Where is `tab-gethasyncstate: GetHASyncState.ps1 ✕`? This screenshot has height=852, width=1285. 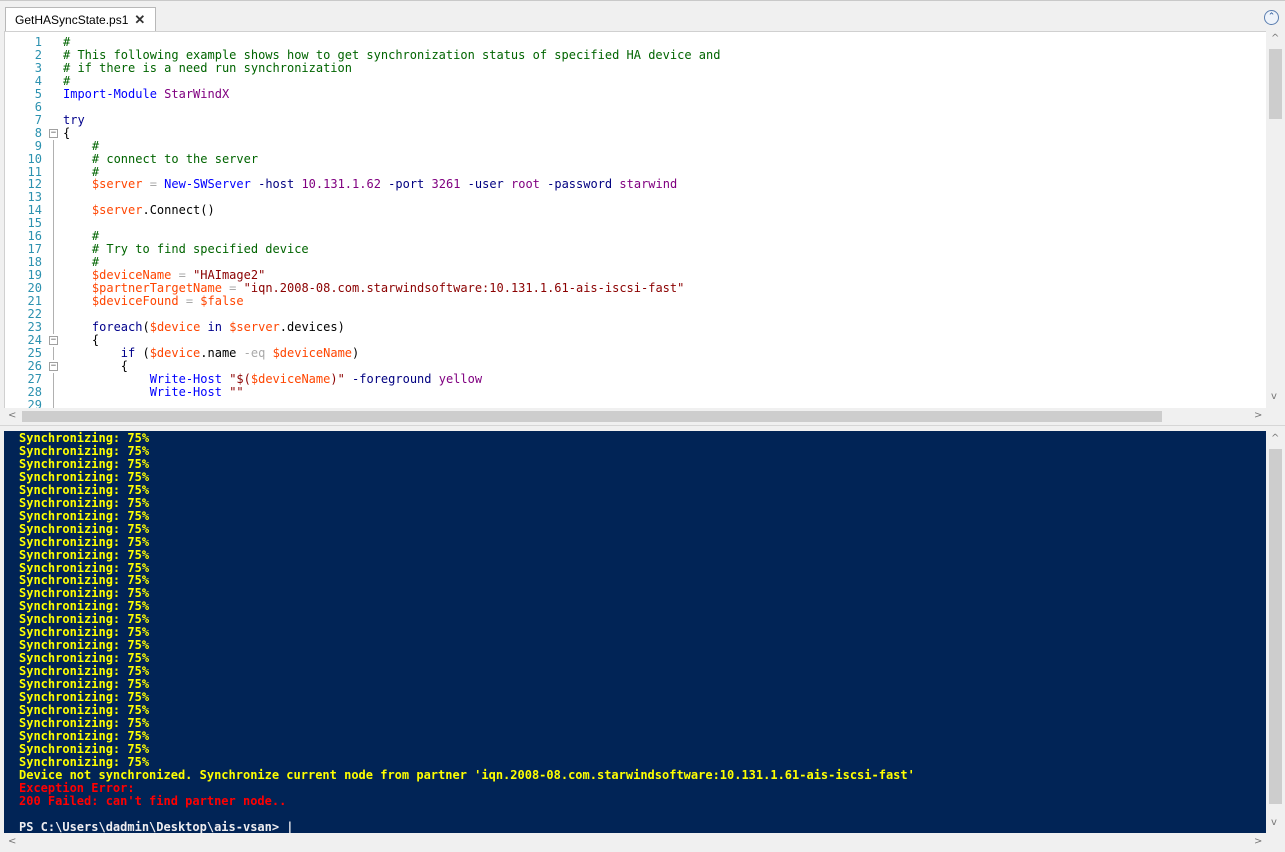 tab-gethasyncstate: GetHASyncState.ps1 ✕ is located at coordinates (80, 19).